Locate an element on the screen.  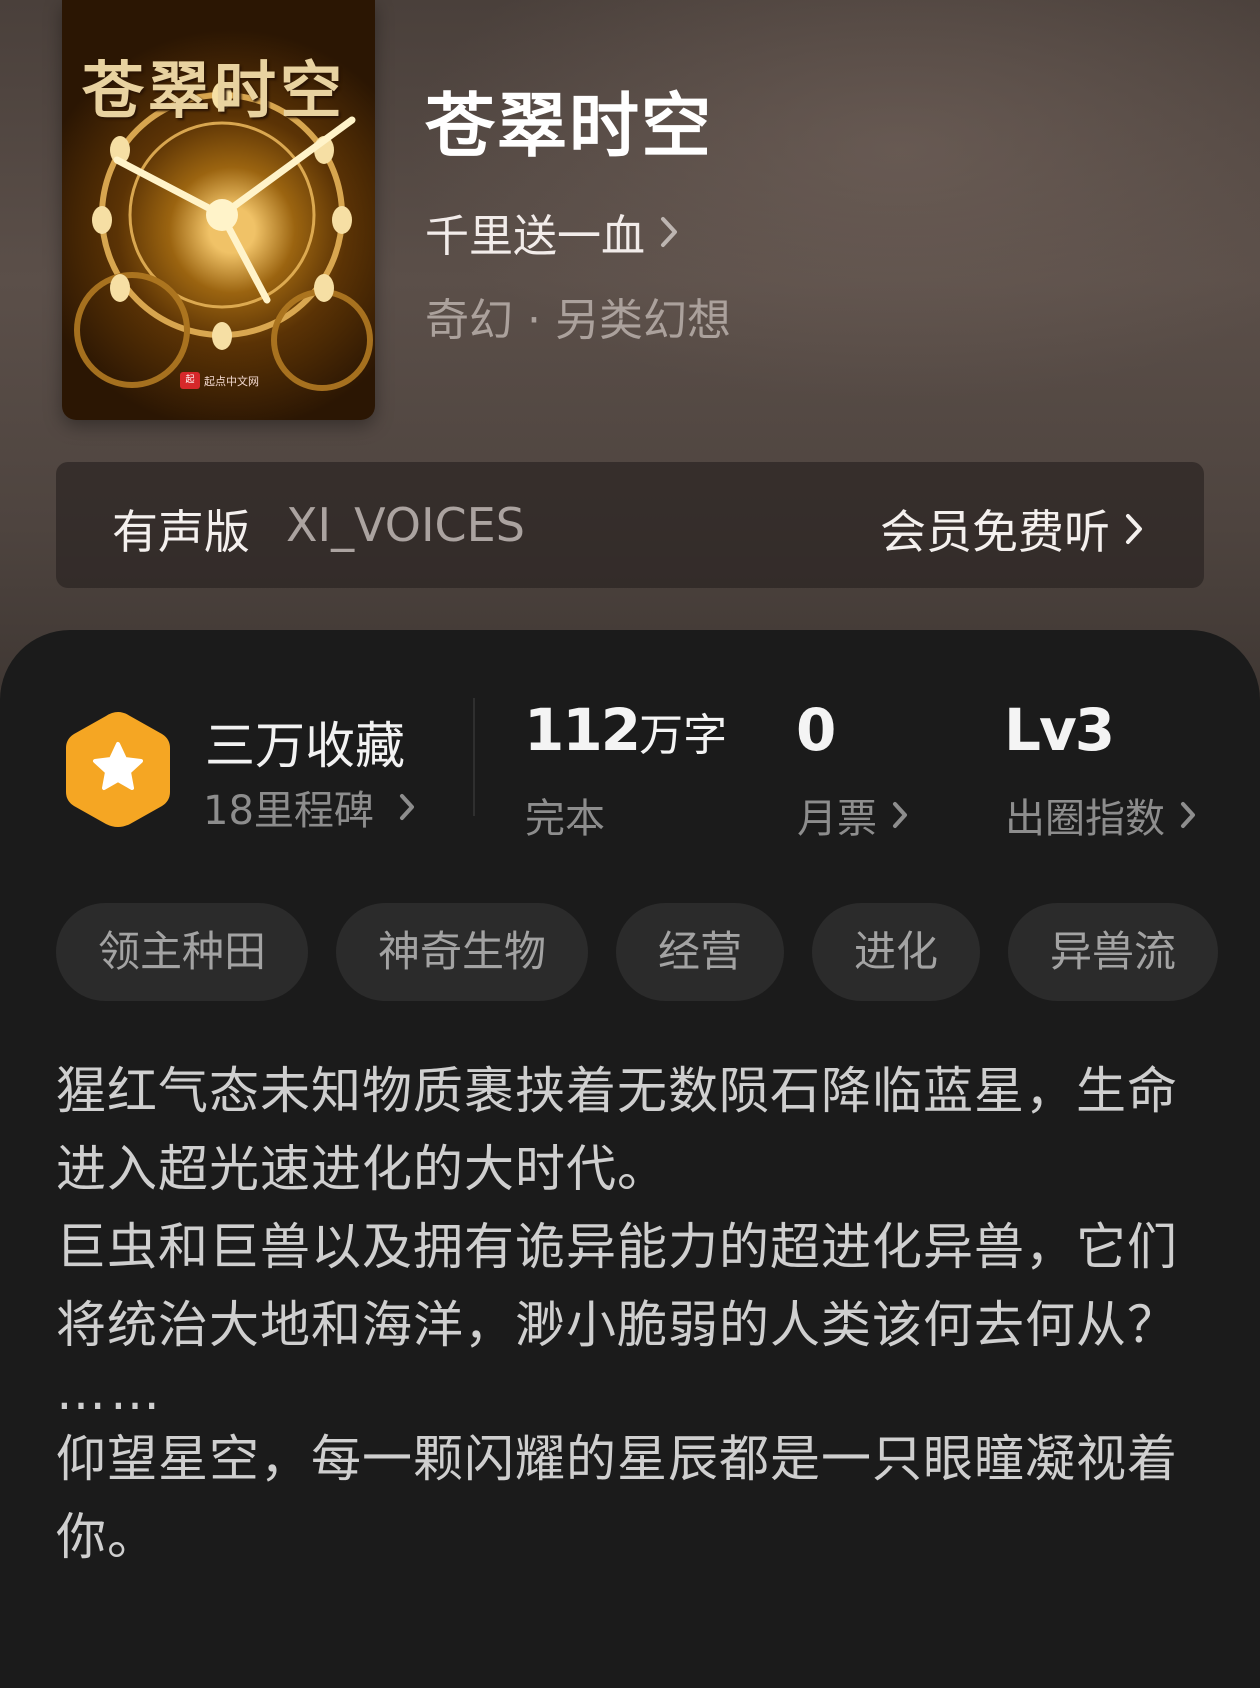
monthly-ticket-link: 月票 is located at coordinates (853, 815).